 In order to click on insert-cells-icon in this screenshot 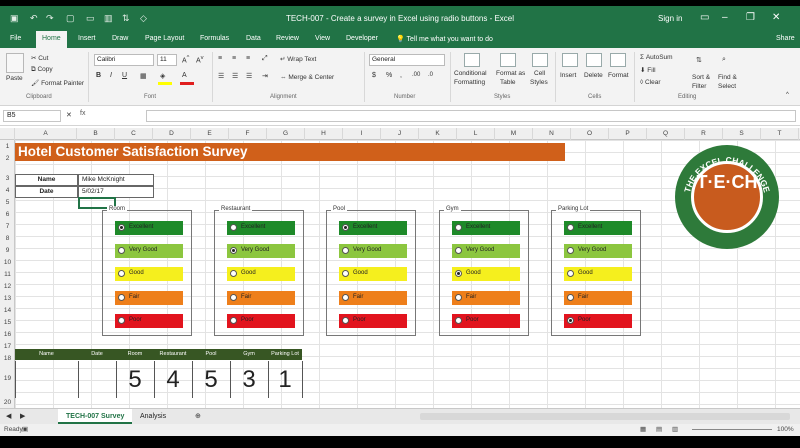, I will do `click(570, 60)`.